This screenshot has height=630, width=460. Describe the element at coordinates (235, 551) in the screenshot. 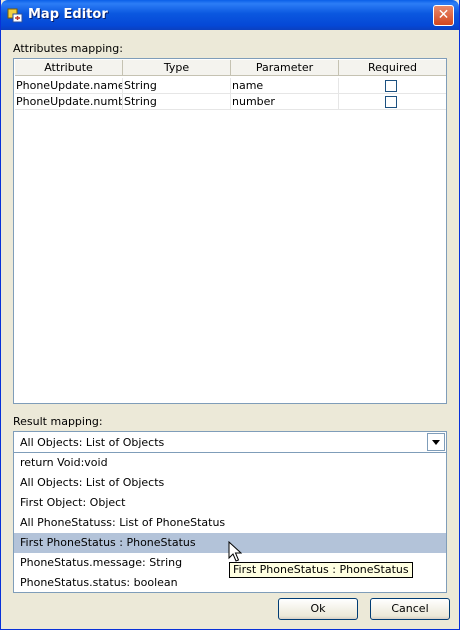

I see `mouse-cursor-icon` at that location.